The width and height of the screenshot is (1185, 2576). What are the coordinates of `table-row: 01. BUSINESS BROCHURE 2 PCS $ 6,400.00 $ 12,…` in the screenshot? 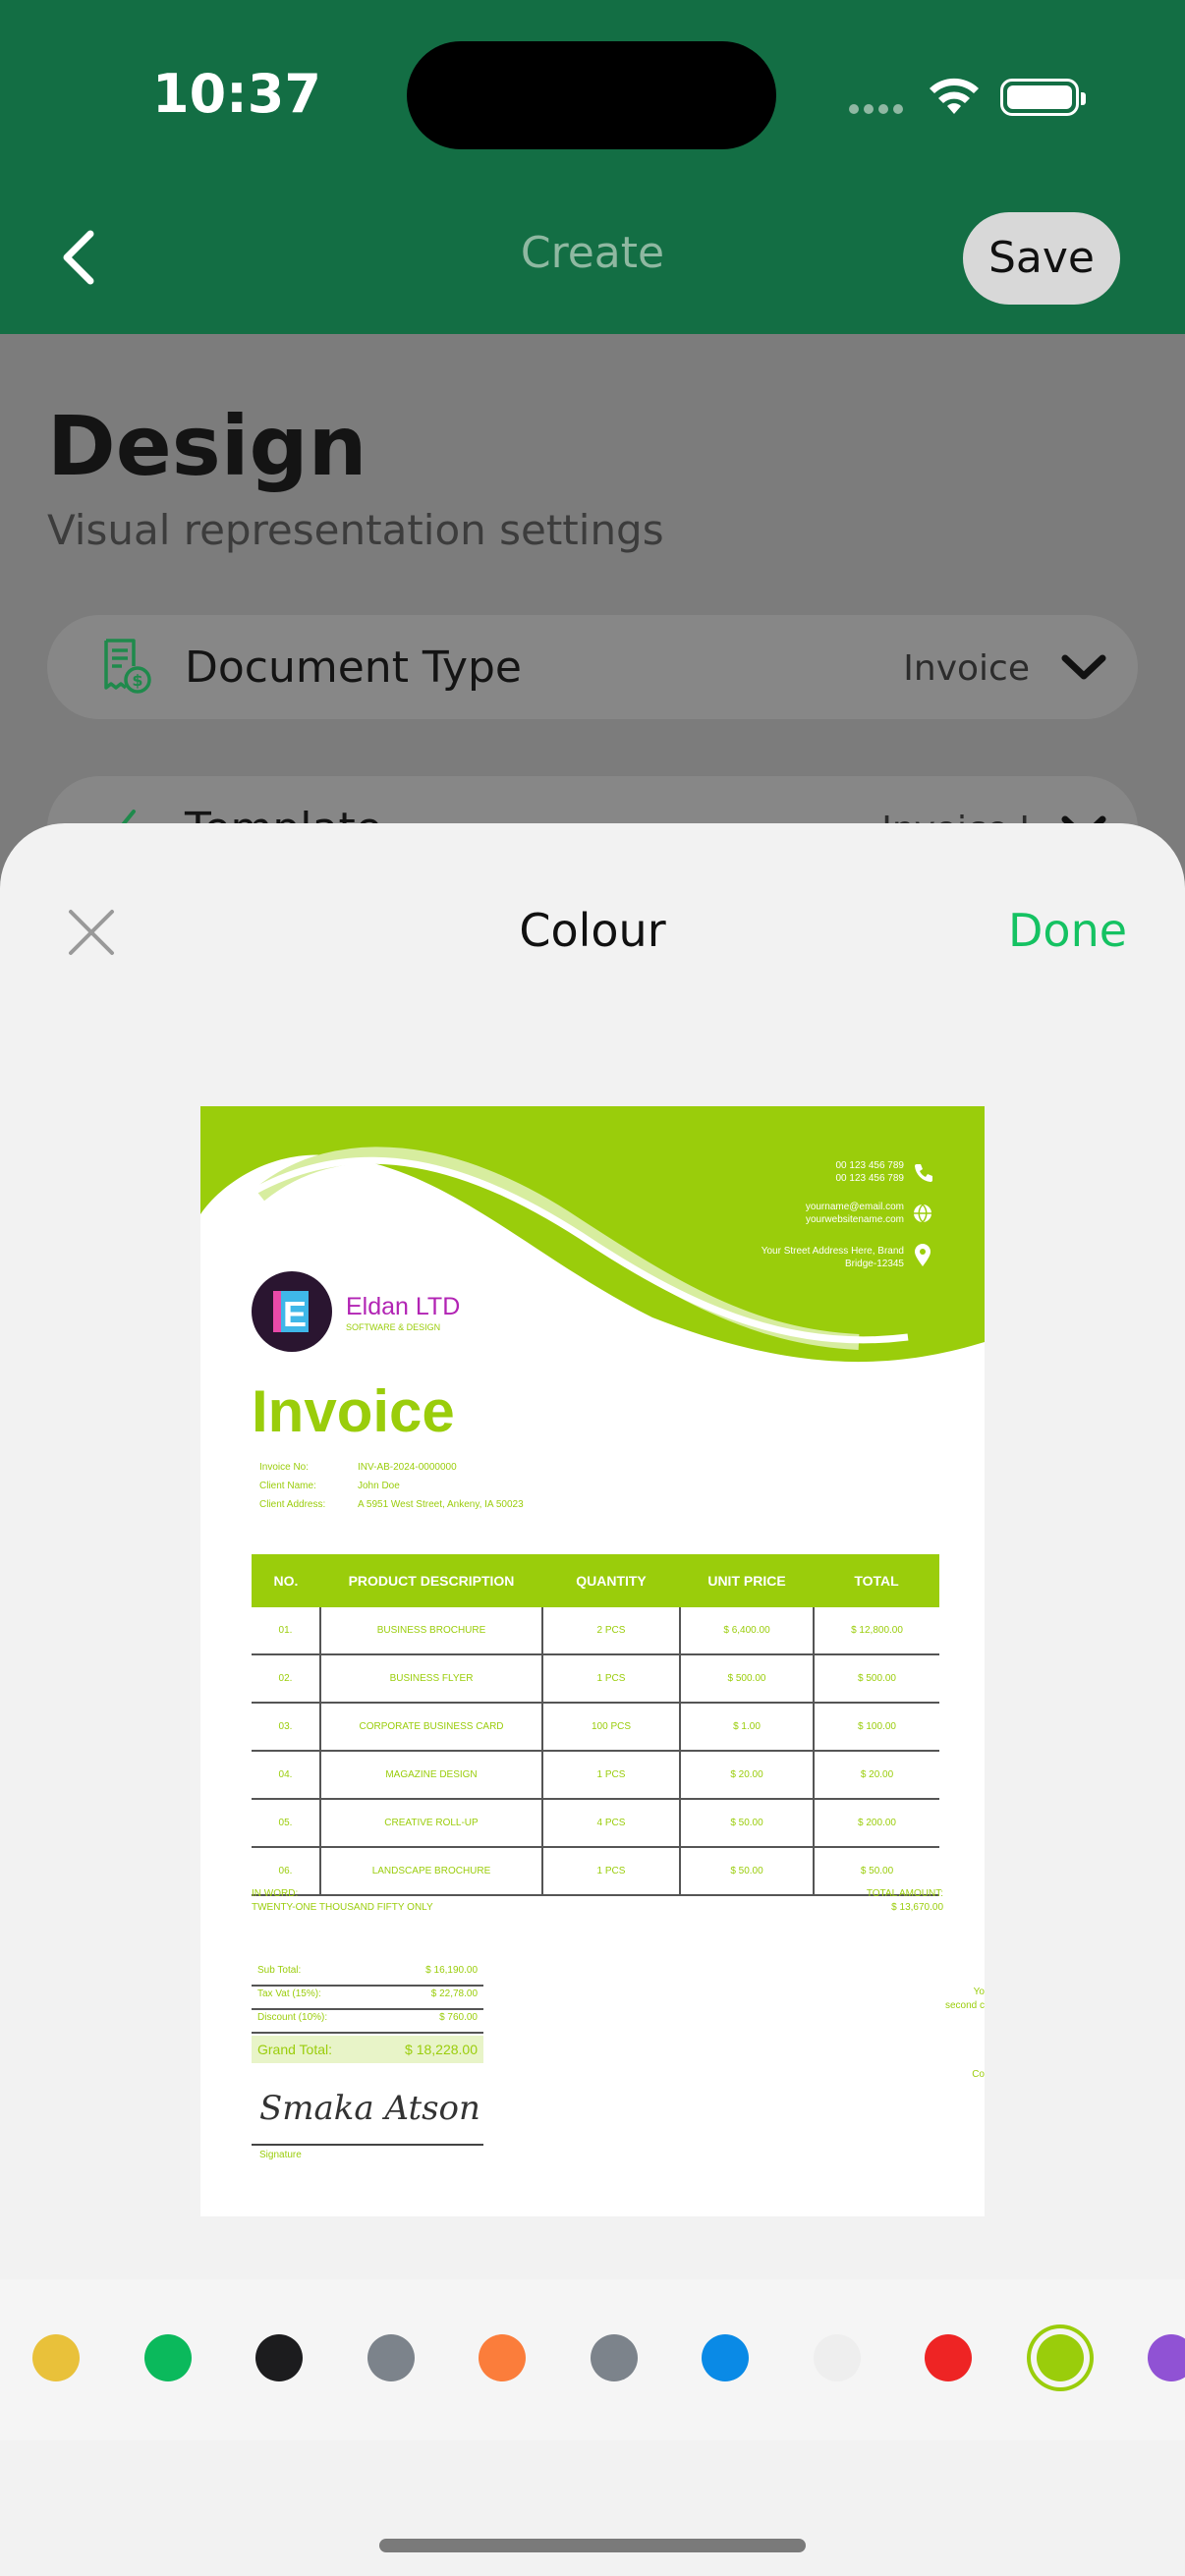 It's located at (596, 1631).